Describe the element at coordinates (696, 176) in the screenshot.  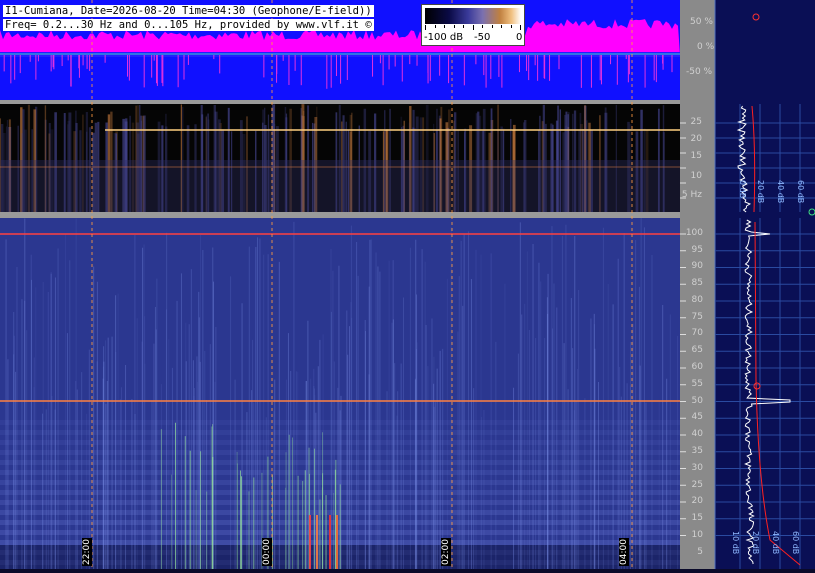
I see `lf-axis-label-10: 10` at that location.